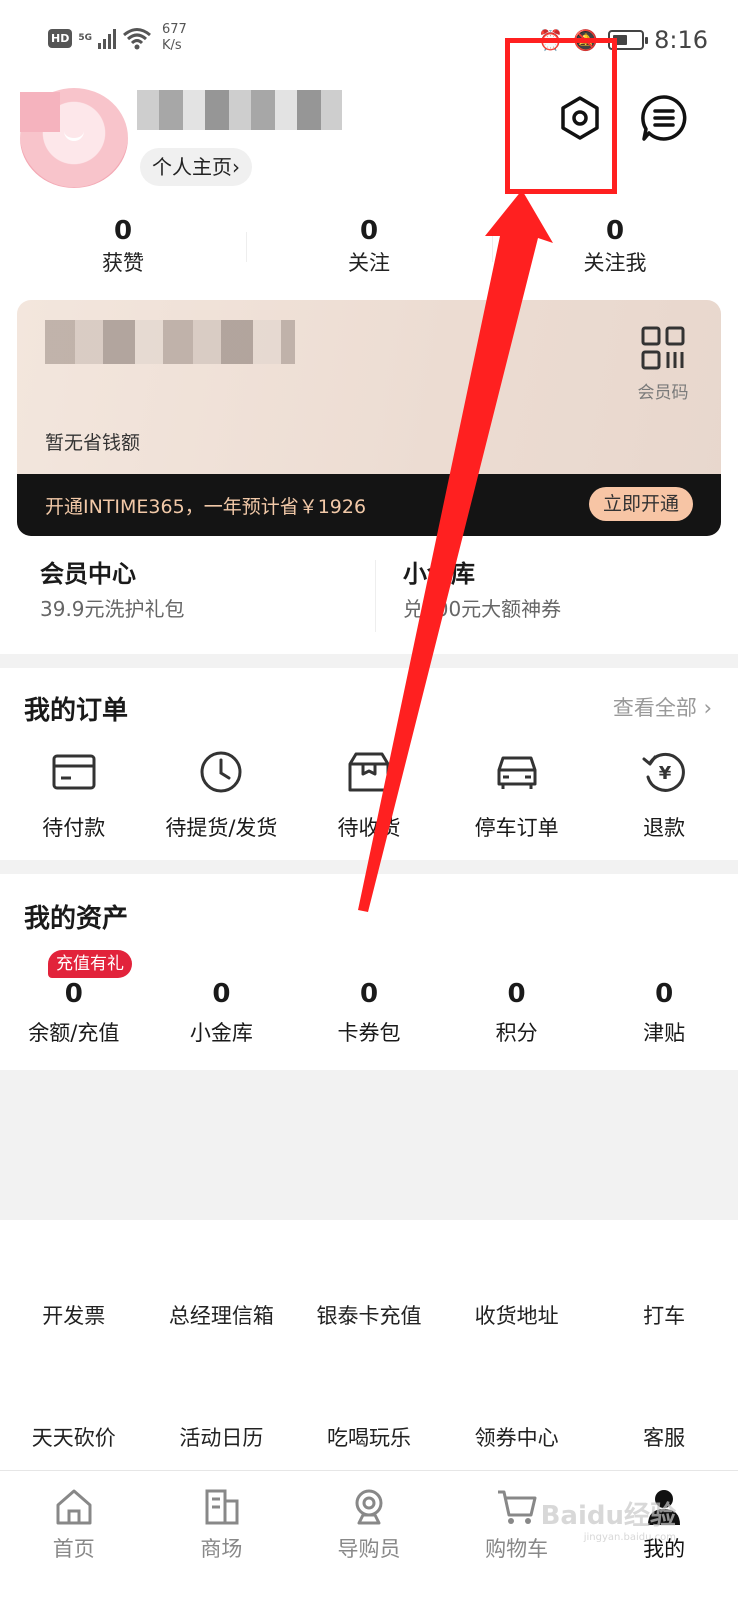  What do you see at coordinates (123, 247) in the screenshot?
I see `stat-likes: 0 获赞` at bounding box center [123, 247].